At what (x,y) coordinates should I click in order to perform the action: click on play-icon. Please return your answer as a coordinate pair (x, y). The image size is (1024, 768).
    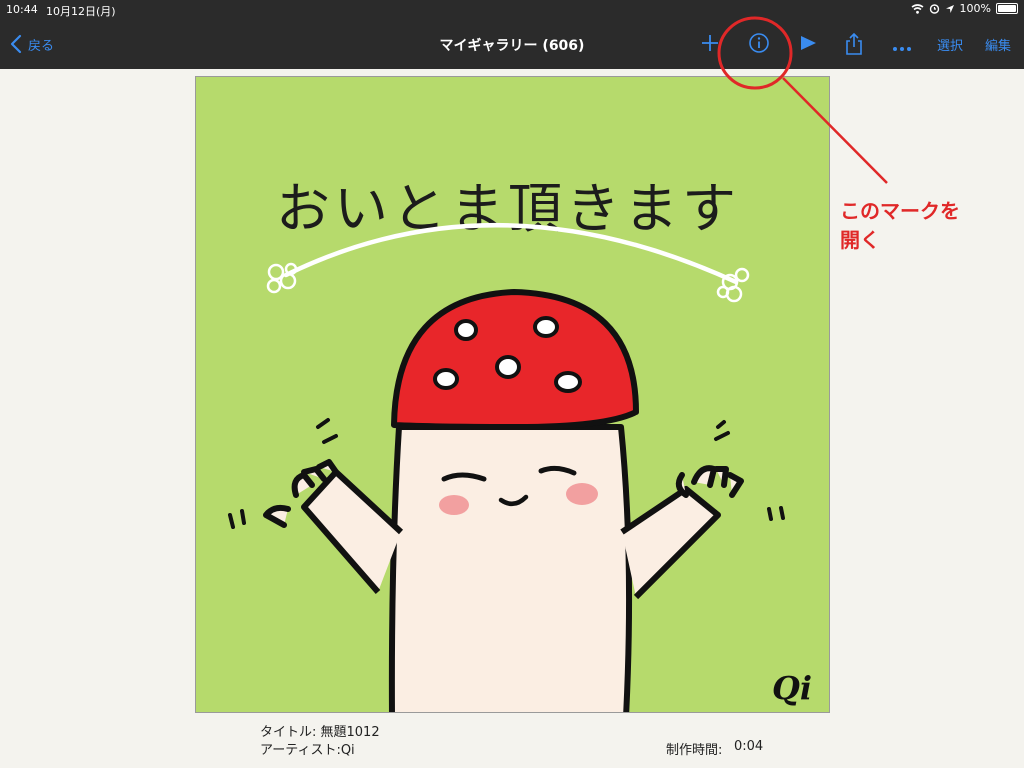
    Looking at the image, I should click on (808, 43).